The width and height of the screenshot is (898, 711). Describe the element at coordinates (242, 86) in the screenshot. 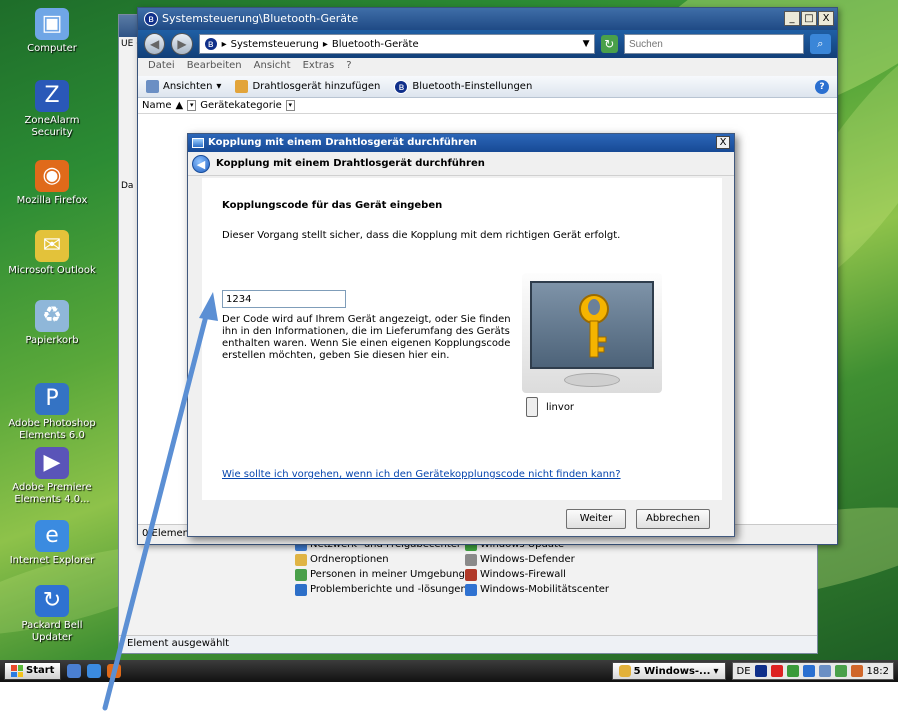

I see `add-device-icon` at that location.